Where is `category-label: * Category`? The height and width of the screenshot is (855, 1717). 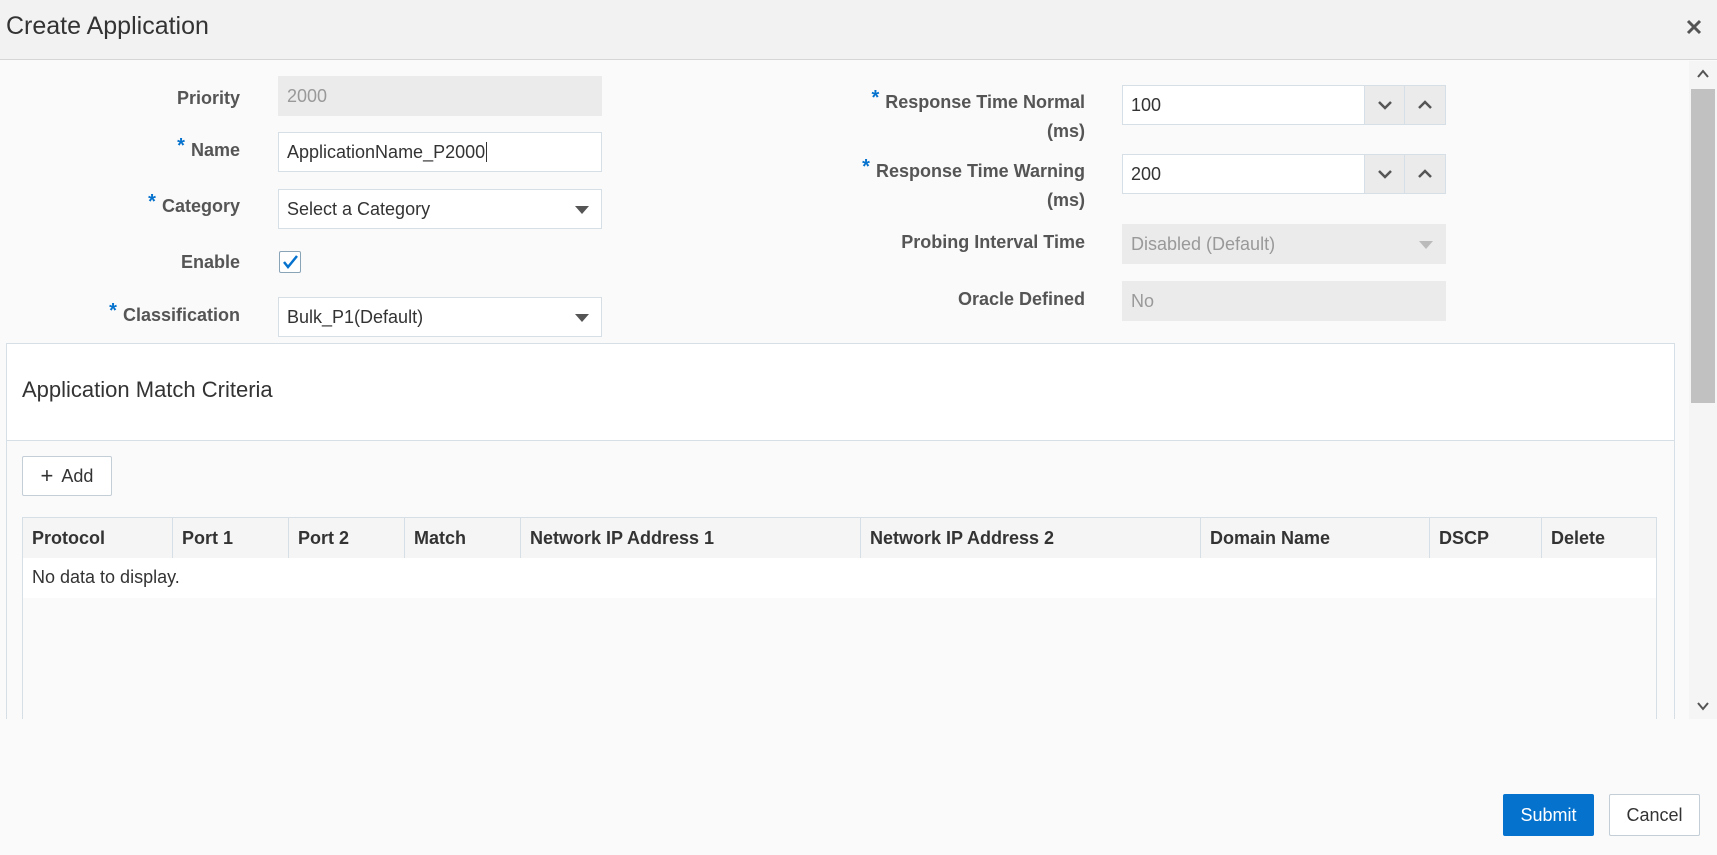
category-label: * Category is located at coordinates (194, 203).